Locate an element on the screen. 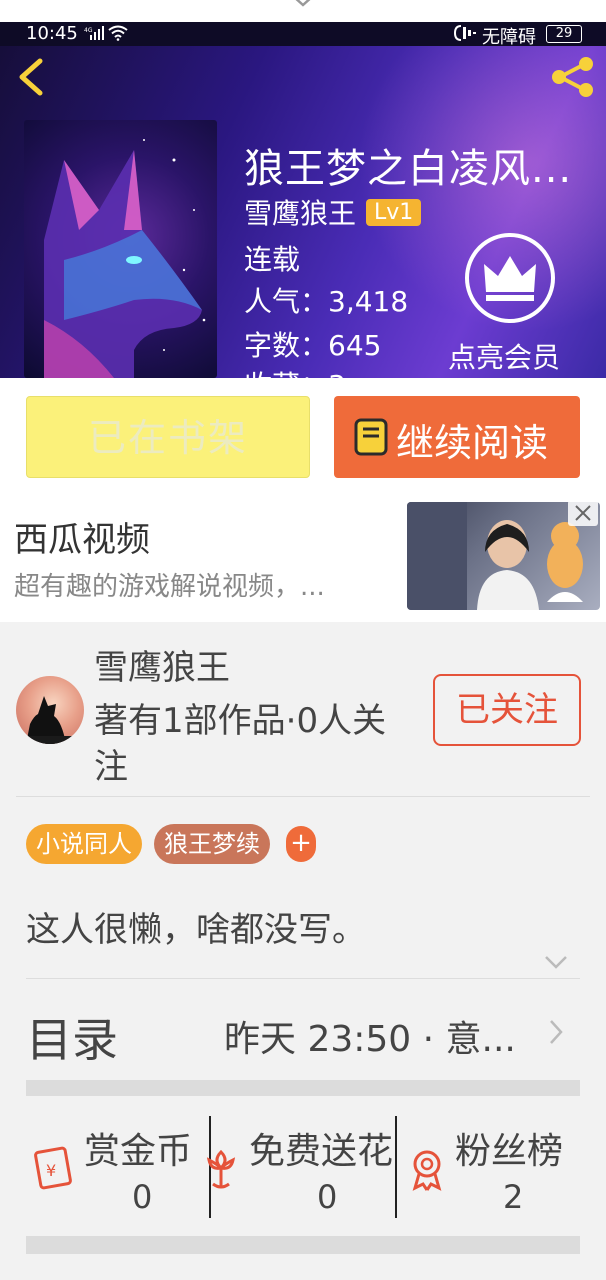 This screenshot has height=1280, width=606. close-icon is located at coordinates (583, 513).